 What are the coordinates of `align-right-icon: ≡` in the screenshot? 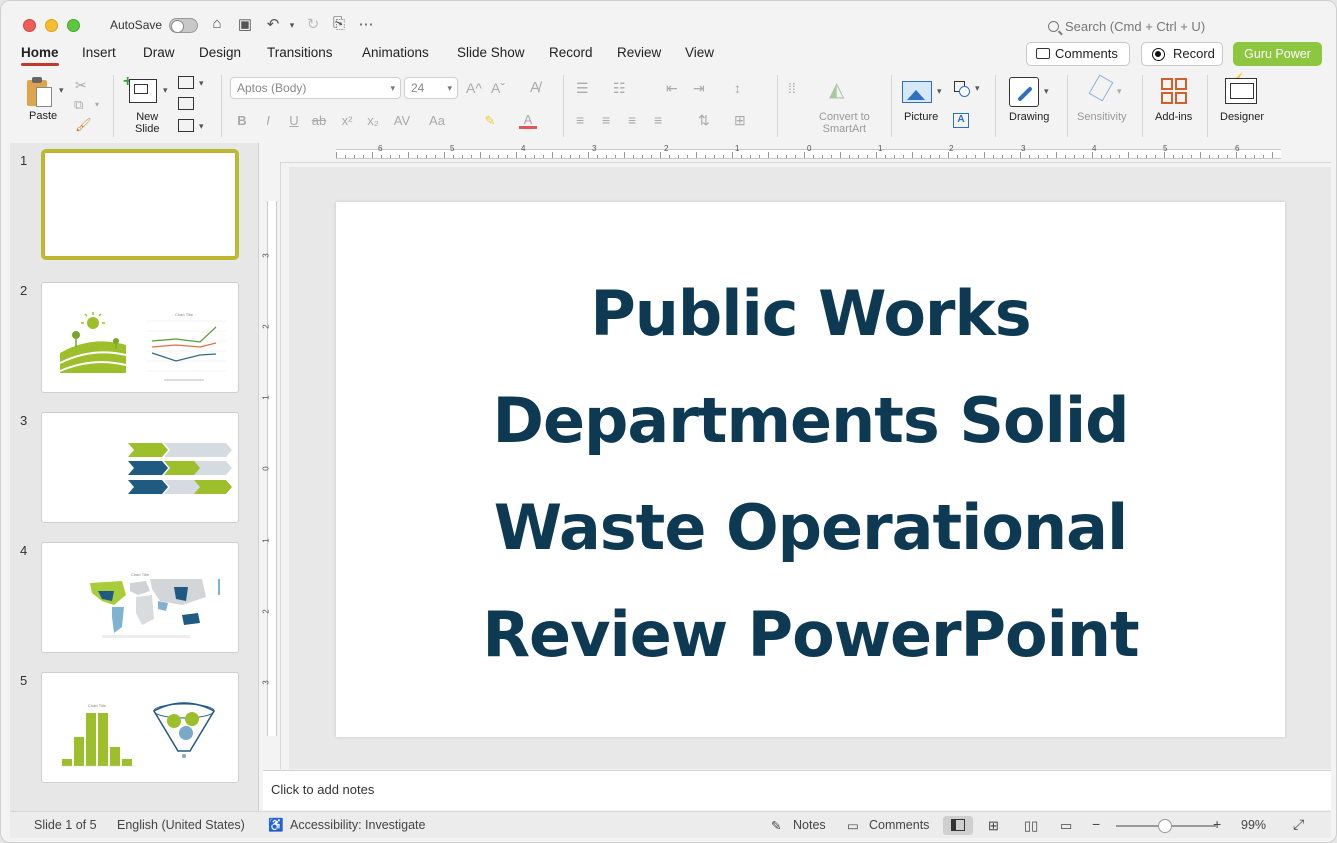 It's located at (632, 120).